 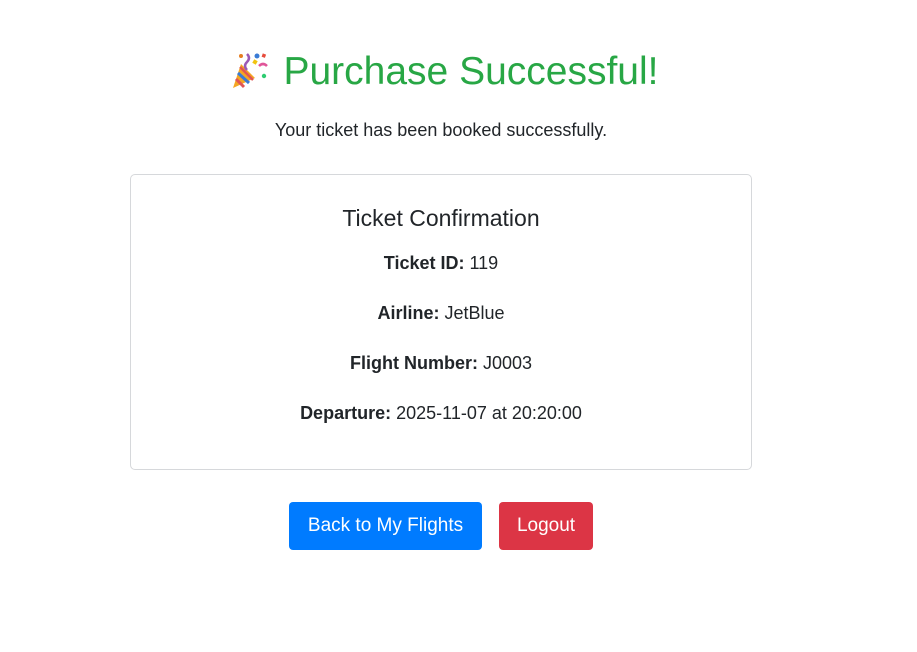 I want to click on ticket-id-value: 119, so click(x=484, y=263).